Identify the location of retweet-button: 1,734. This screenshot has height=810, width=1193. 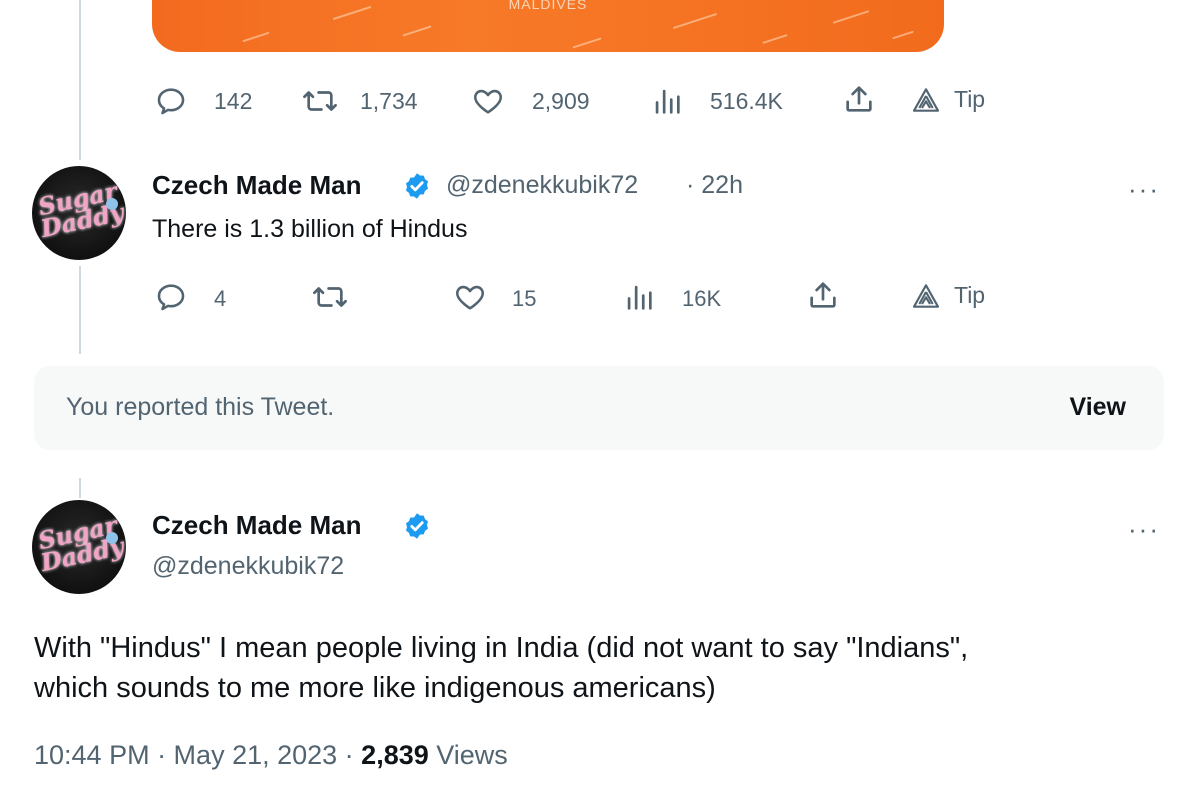
(359, 101).